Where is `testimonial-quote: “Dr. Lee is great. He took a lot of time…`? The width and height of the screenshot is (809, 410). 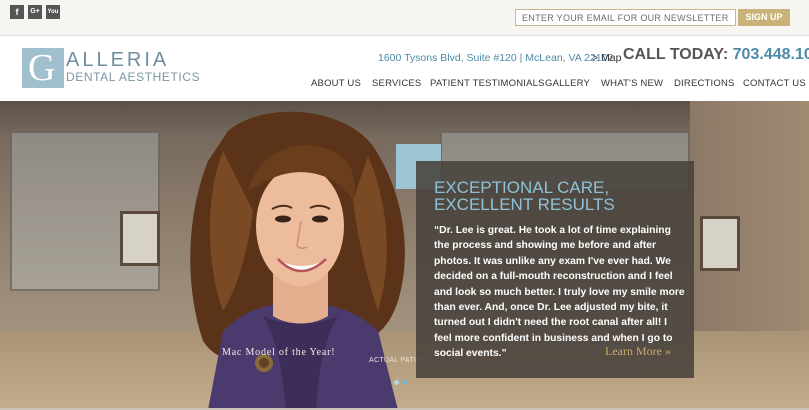 testimonial-quote: “Dr. Lee is great. He took a lot of time… is located at coordinates (559, 292).